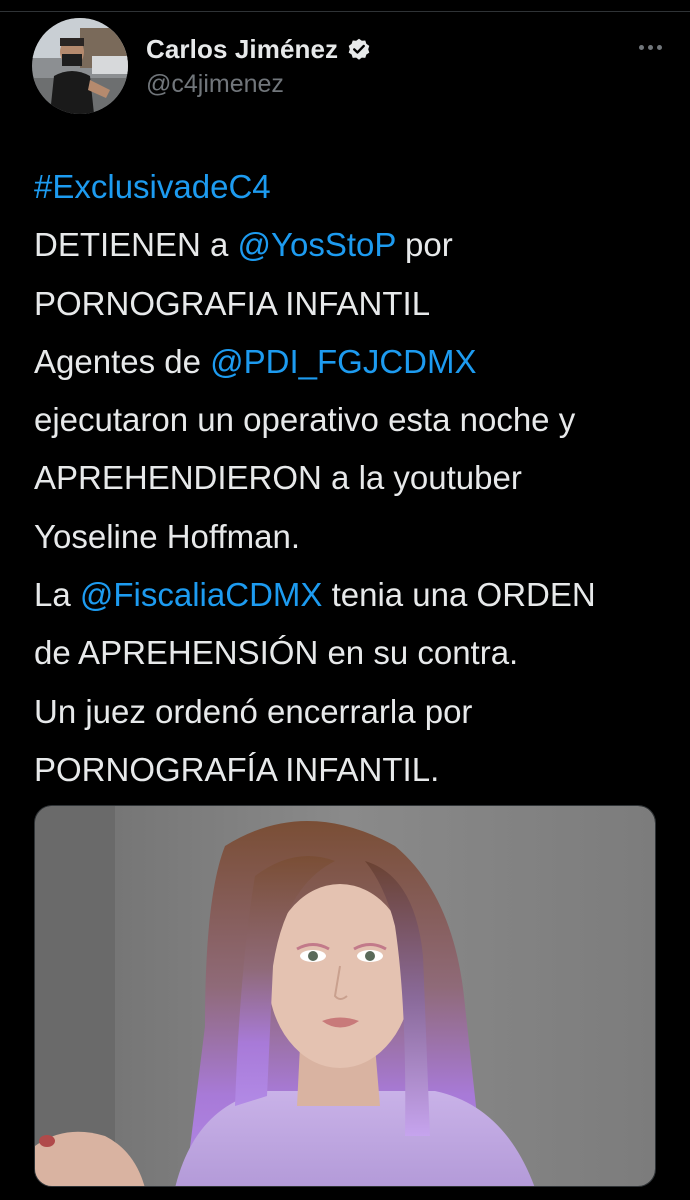  I want to click on tweet-line: PORNOGRAFÍA INFANTIL., so click(354, 770).